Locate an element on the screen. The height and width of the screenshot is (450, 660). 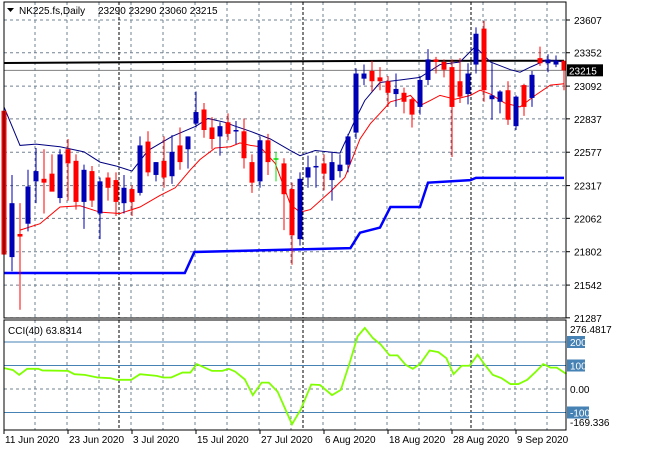
date-label: 28 Aug 2020 is located at coordinates (481, 440).